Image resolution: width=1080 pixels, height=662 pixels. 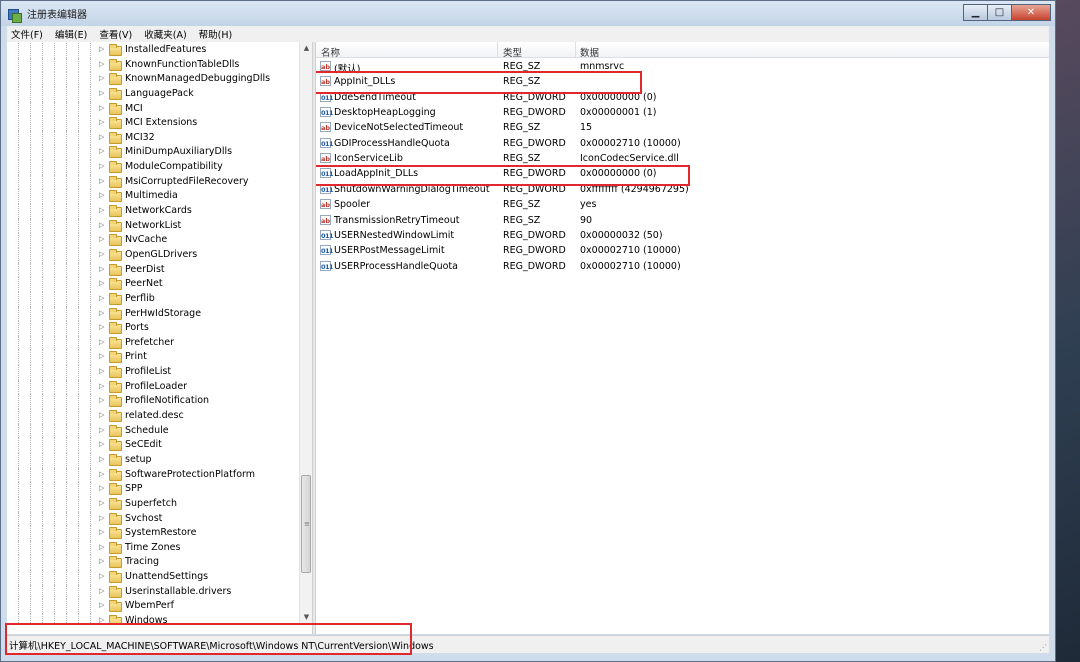 I want to click on scroll-down-arrow-icon: ▼, so click(x=306, y=617).